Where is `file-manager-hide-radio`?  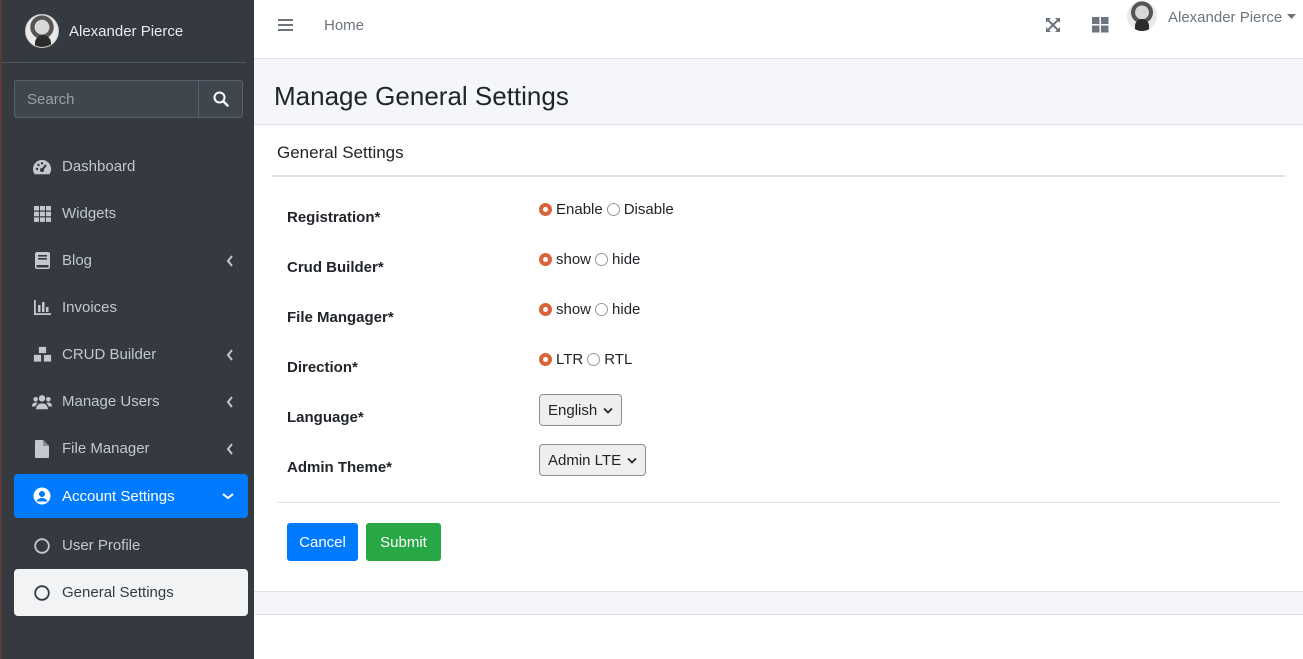
file-manager-hide-radio is located at coordinates (602, 309).